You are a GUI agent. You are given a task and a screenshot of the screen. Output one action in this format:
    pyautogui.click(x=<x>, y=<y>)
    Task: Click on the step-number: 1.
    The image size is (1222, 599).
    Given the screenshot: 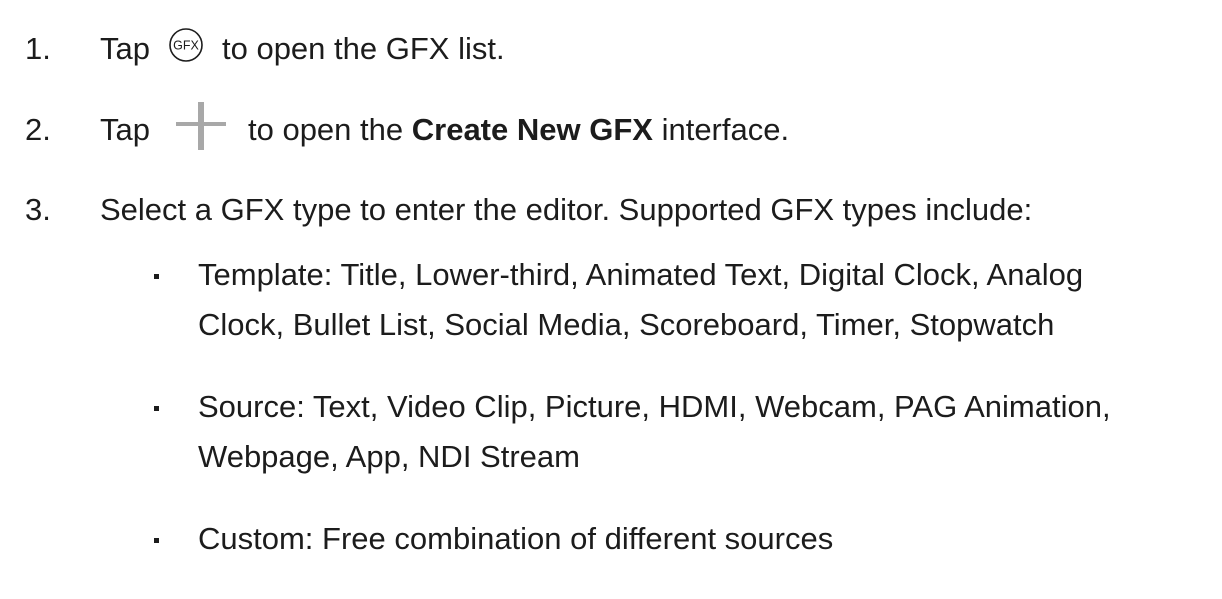 What is the action you would take?
    pyautogui.click(x=38, y=48)
    